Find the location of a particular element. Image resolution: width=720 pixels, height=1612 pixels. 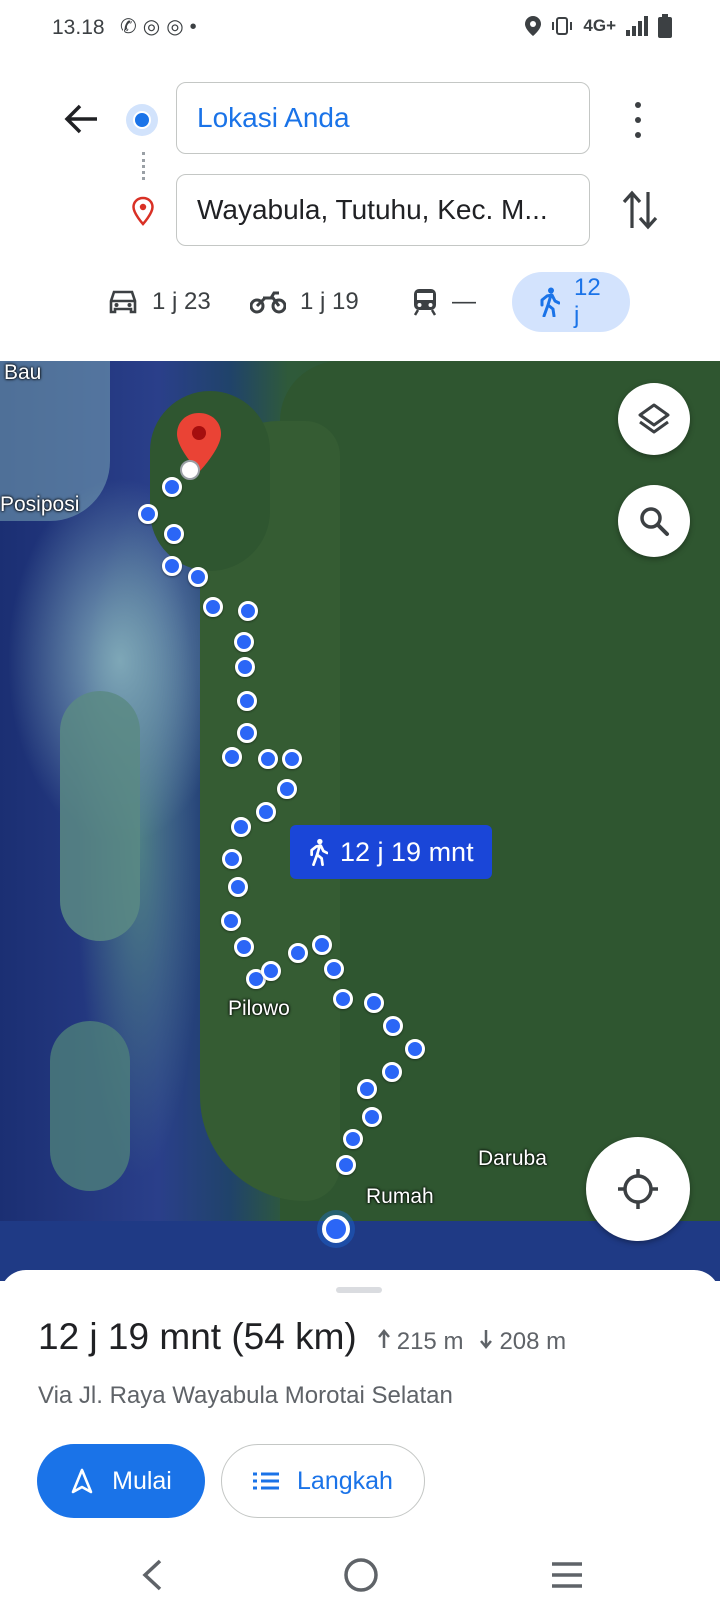

route-duration-chip: 12 j 19 mnt is located at coordinates (391, 852).